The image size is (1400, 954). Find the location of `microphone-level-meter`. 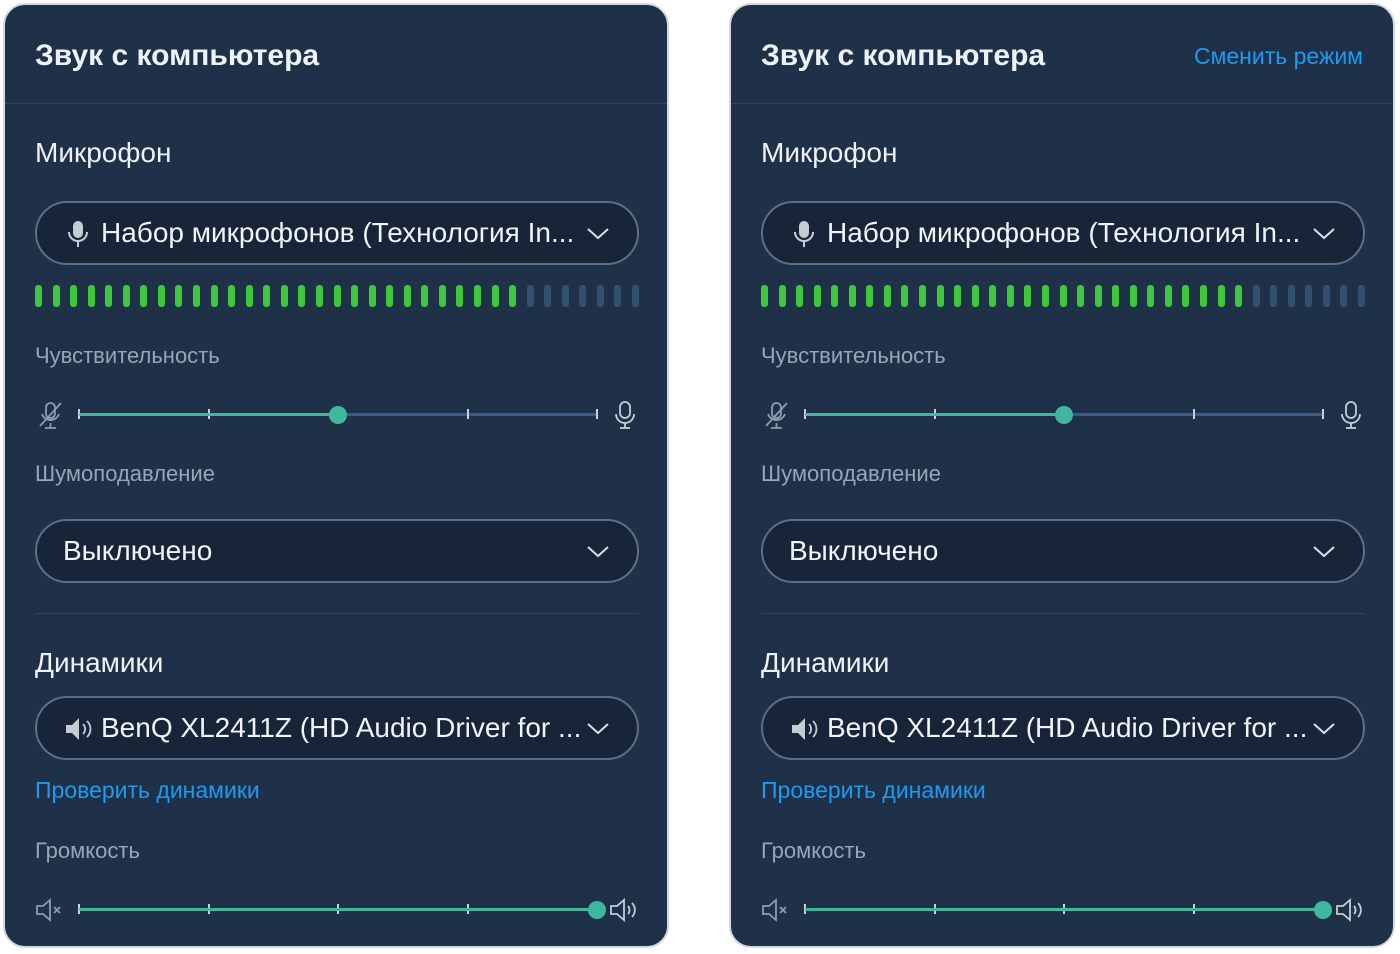

microphone-level-meter is located at coordinates (1063, 296).